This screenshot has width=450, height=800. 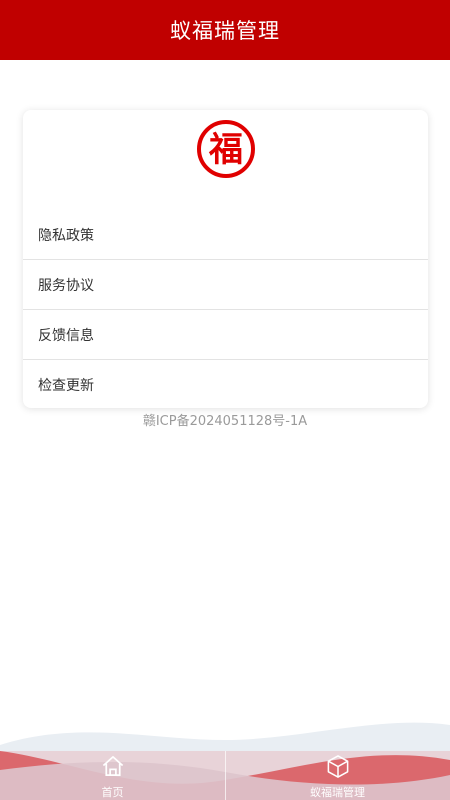 I want to click on tab-label: 首页, so click(x=112, y=792).